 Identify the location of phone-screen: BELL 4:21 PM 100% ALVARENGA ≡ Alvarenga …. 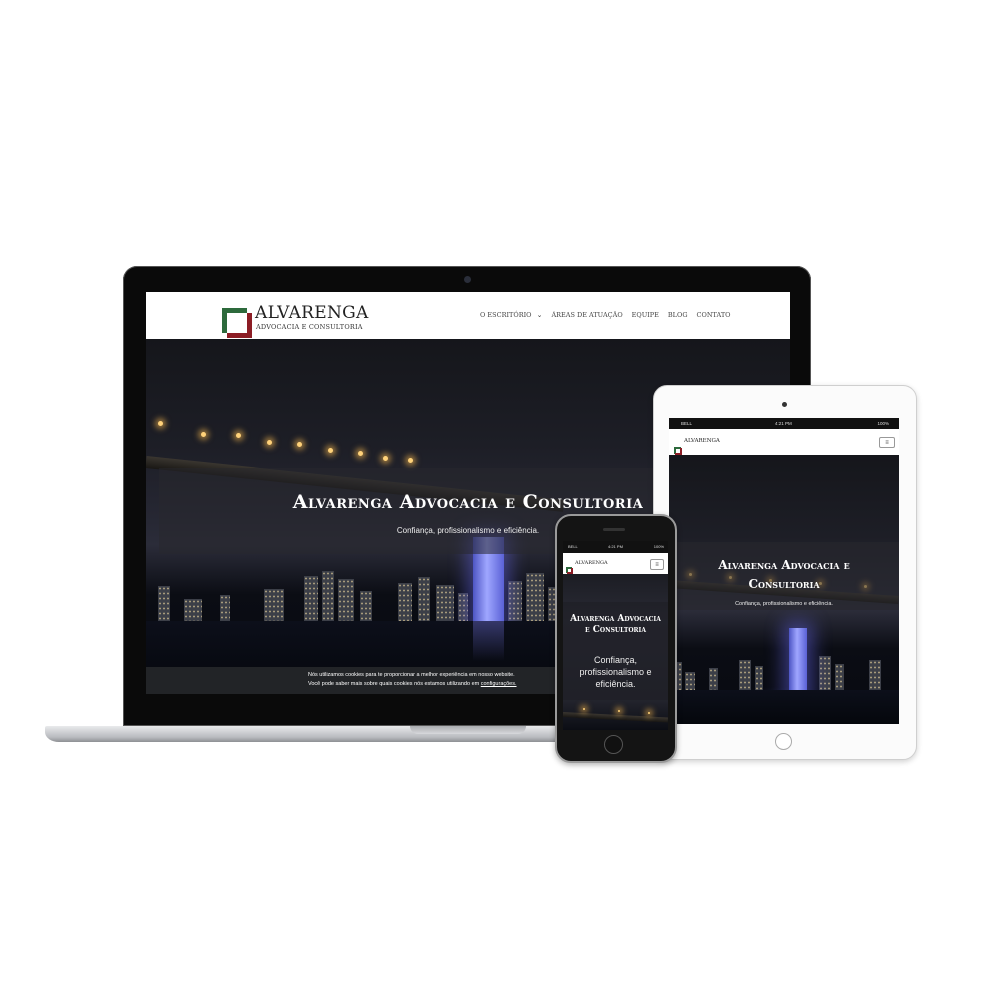
(615, 635).